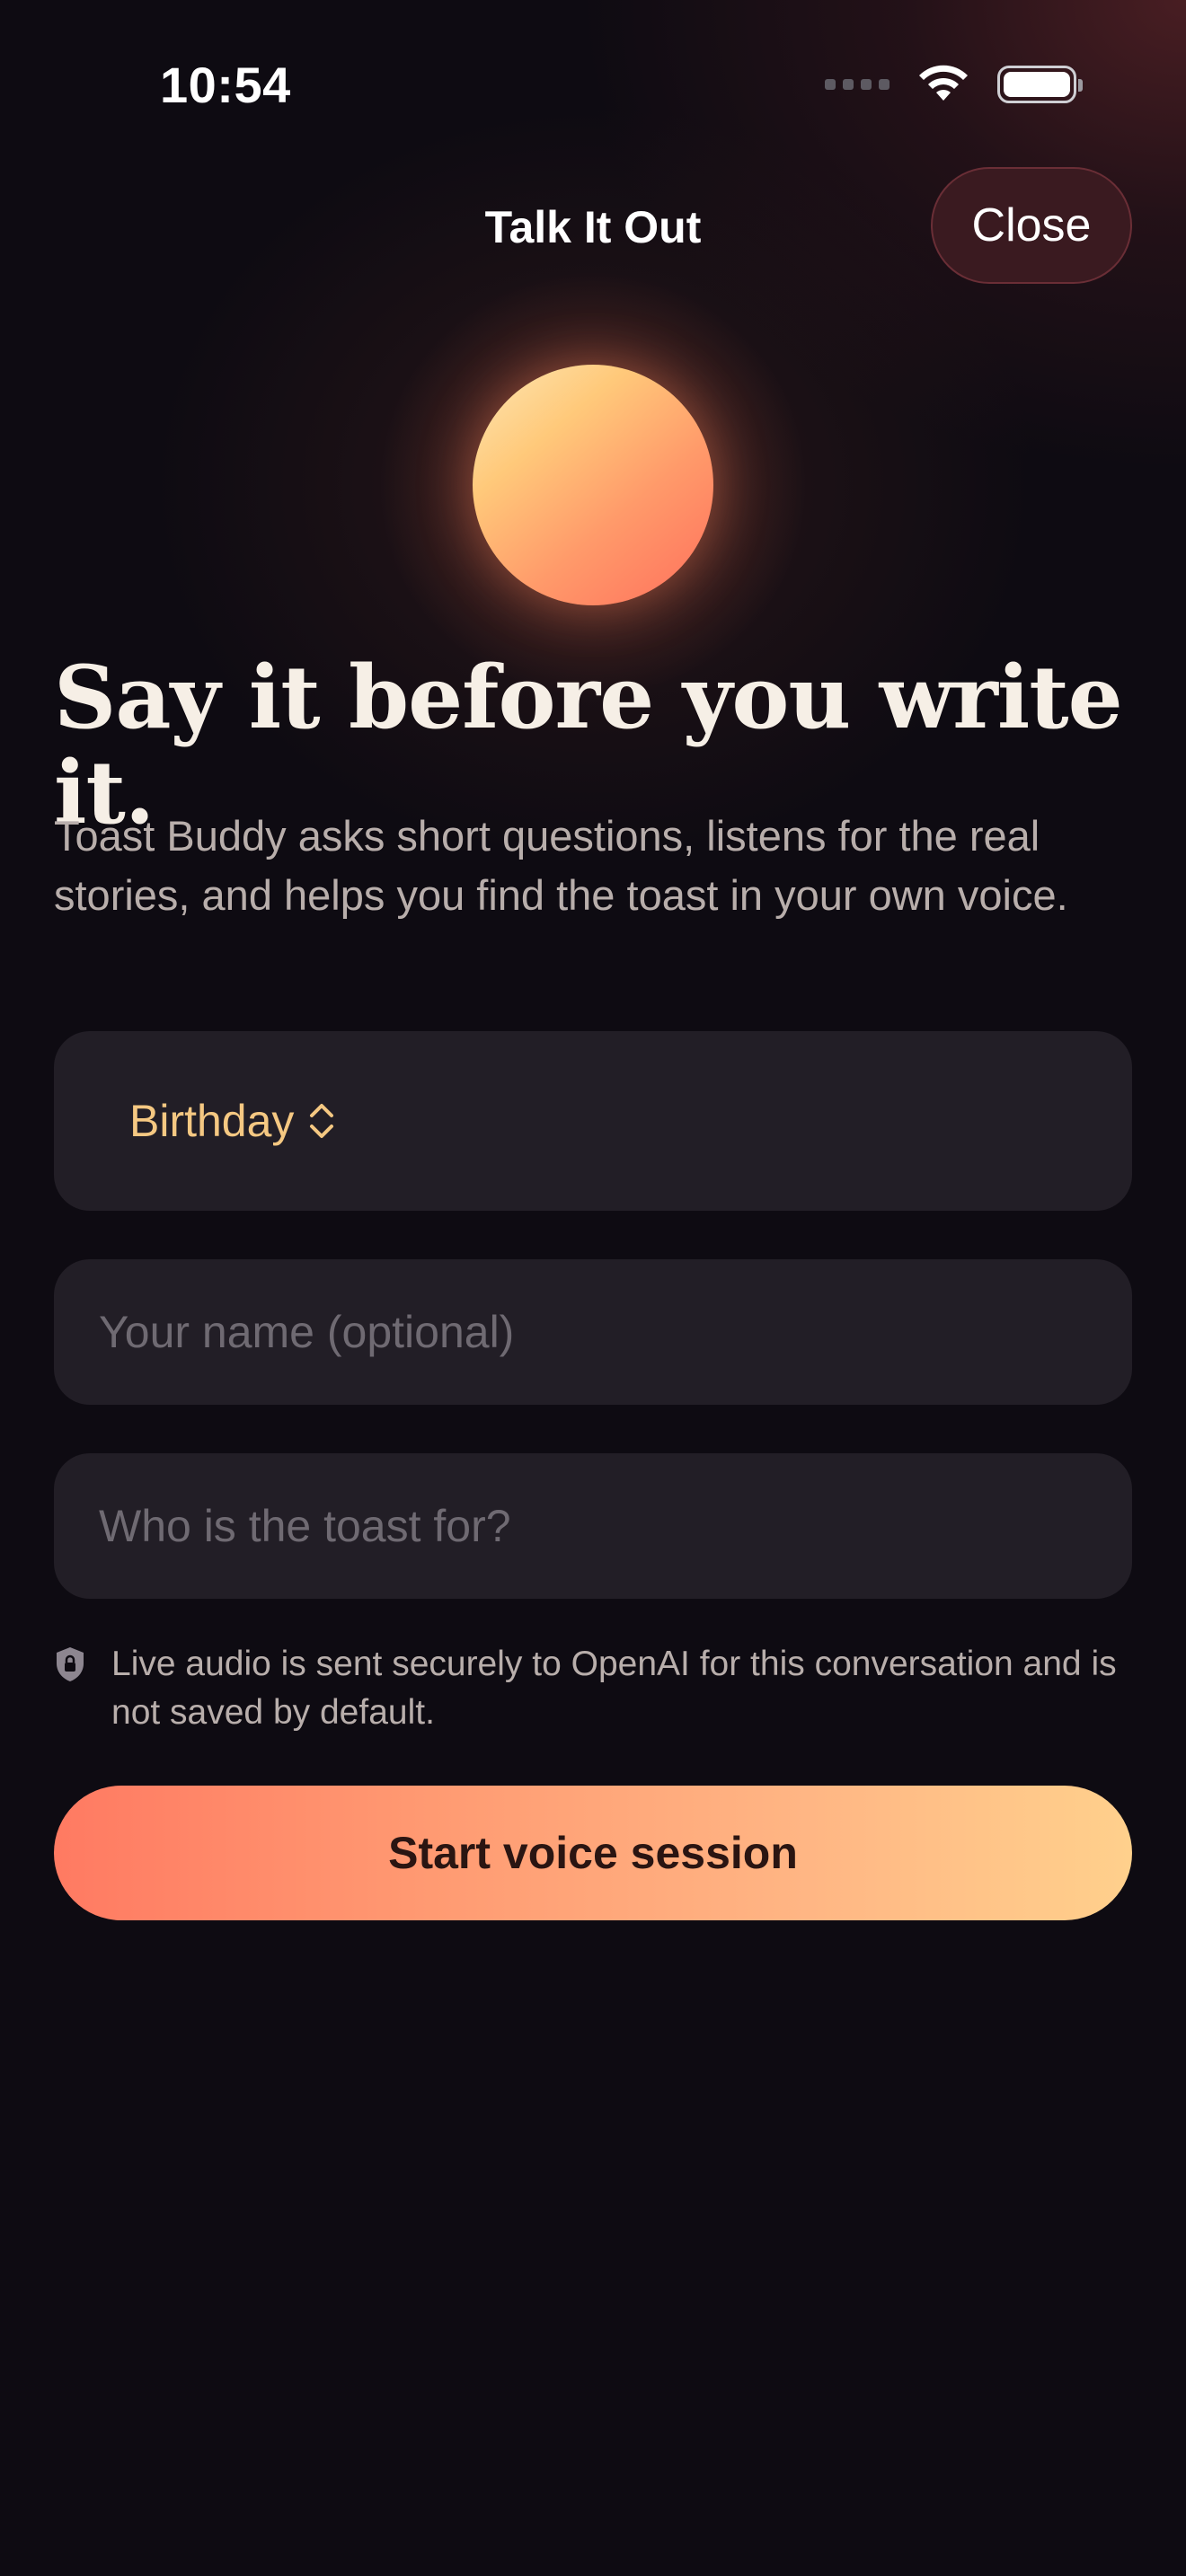 This screenshot has width=1186, height=2576. I want to click on occasion-card: Birthday, so click(593, 1121).